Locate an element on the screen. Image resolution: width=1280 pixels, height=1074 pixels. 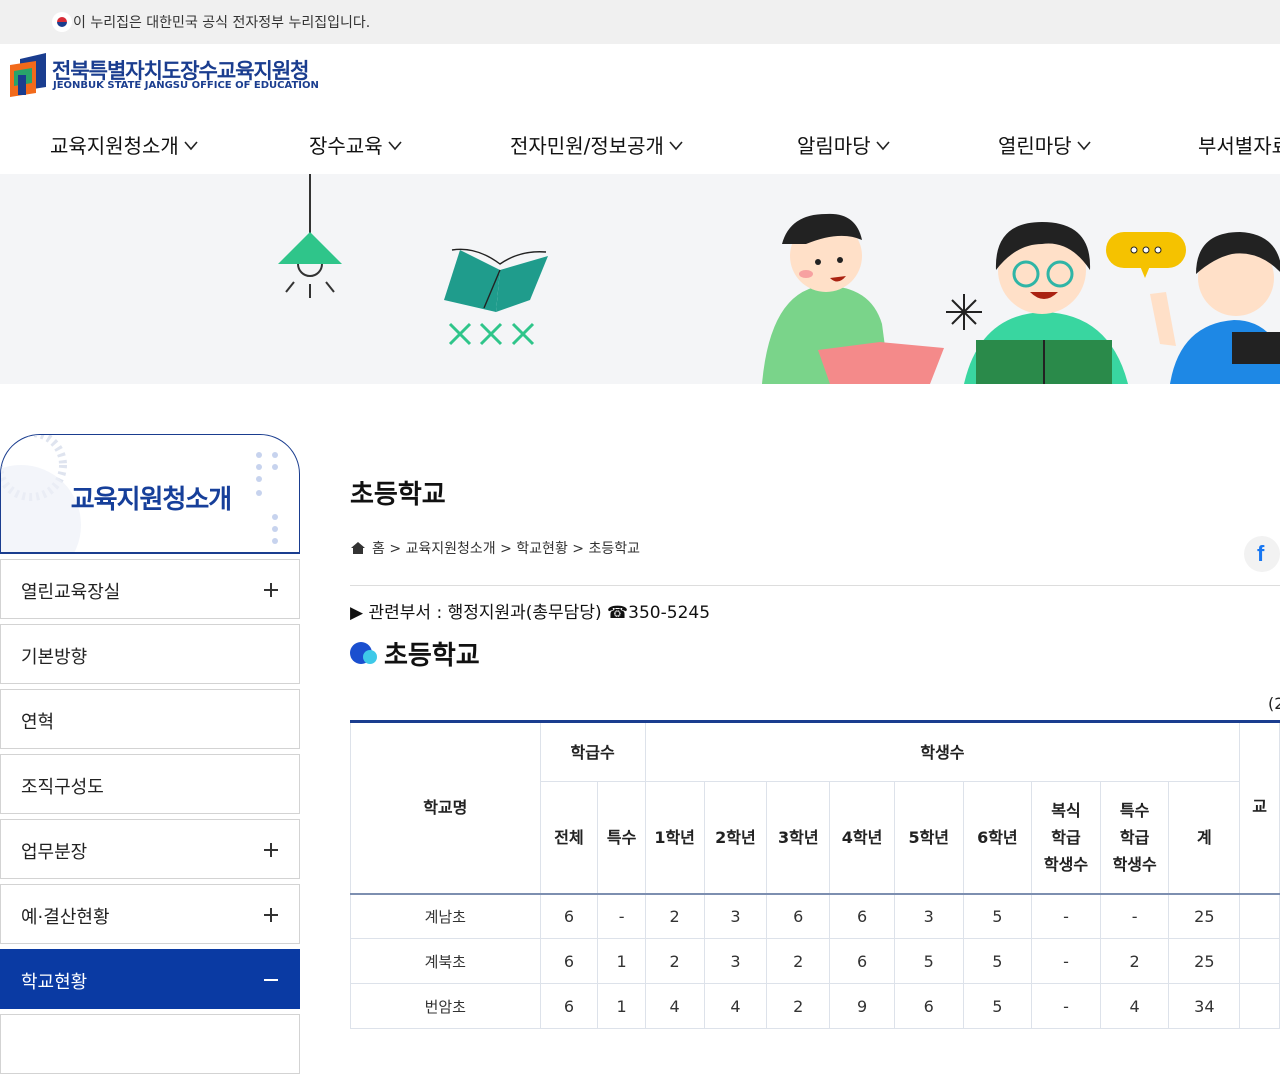
gnb-item-label: 교육지원청소개 is located at coordinates (114, 146).